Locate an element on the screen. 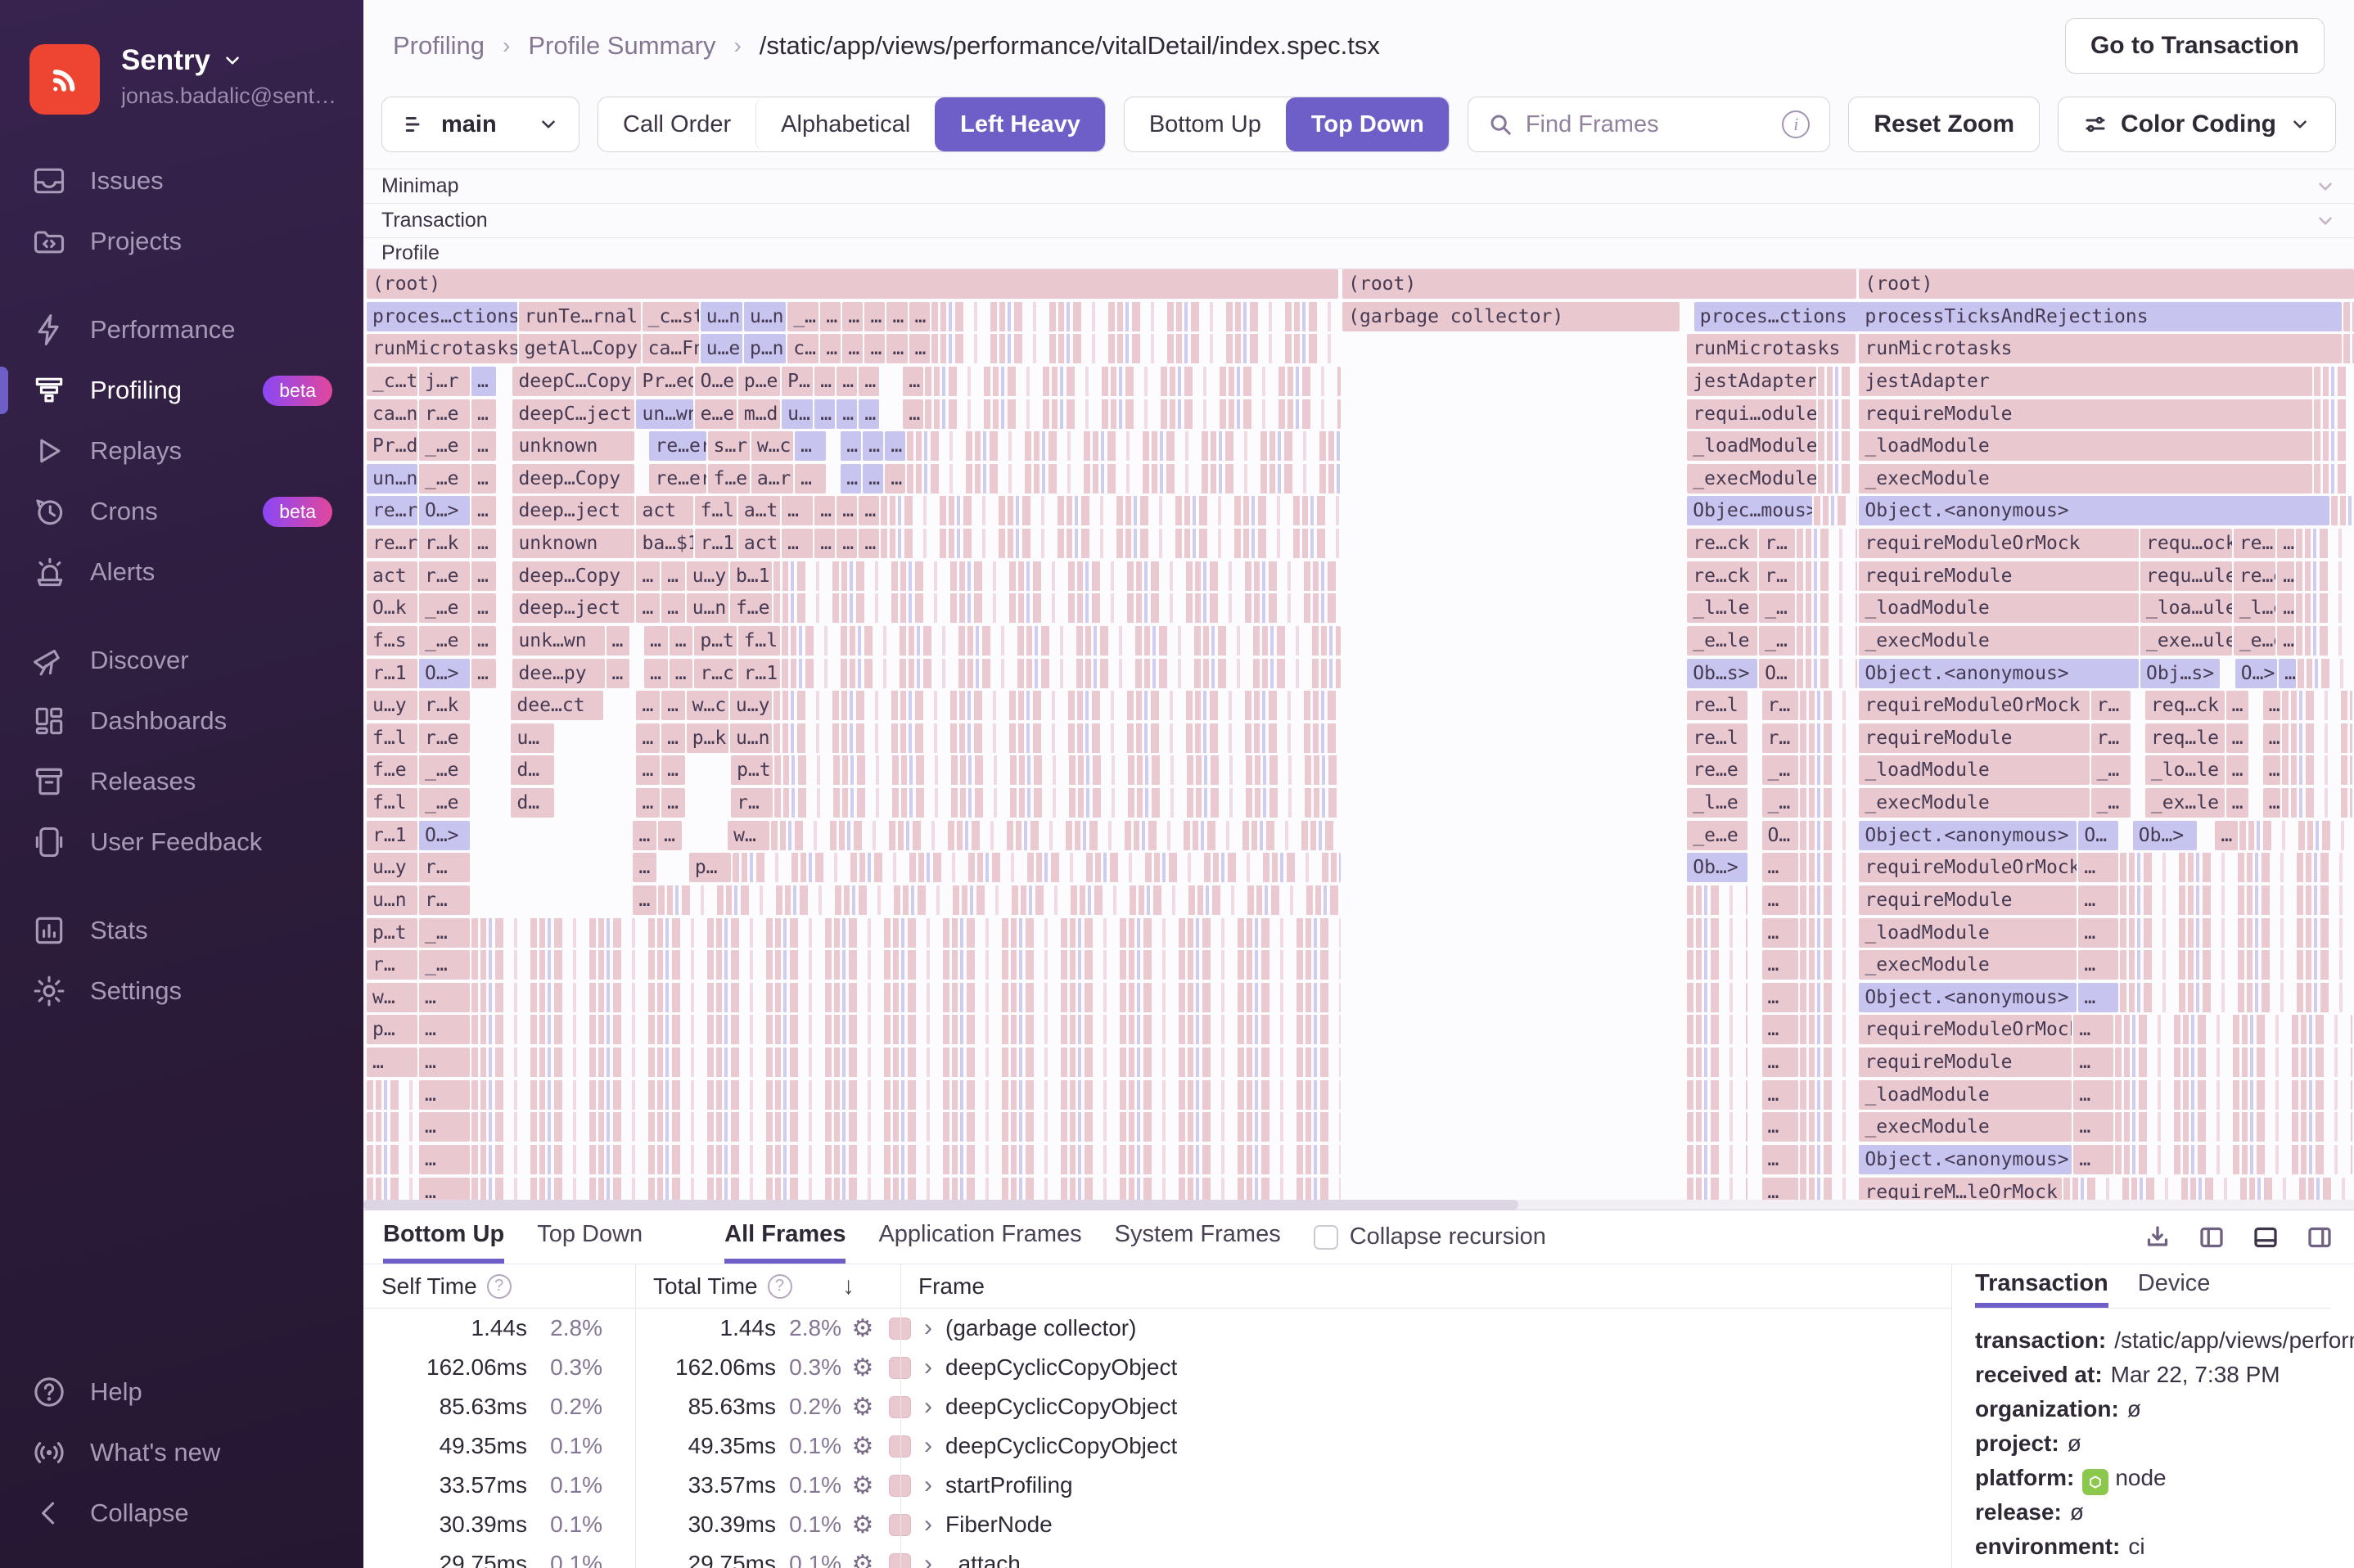  table-row: 29.75ms 0.1% 29.75ms 0.1% ⚙ › _attach is located at coordinates (1157, 1556).